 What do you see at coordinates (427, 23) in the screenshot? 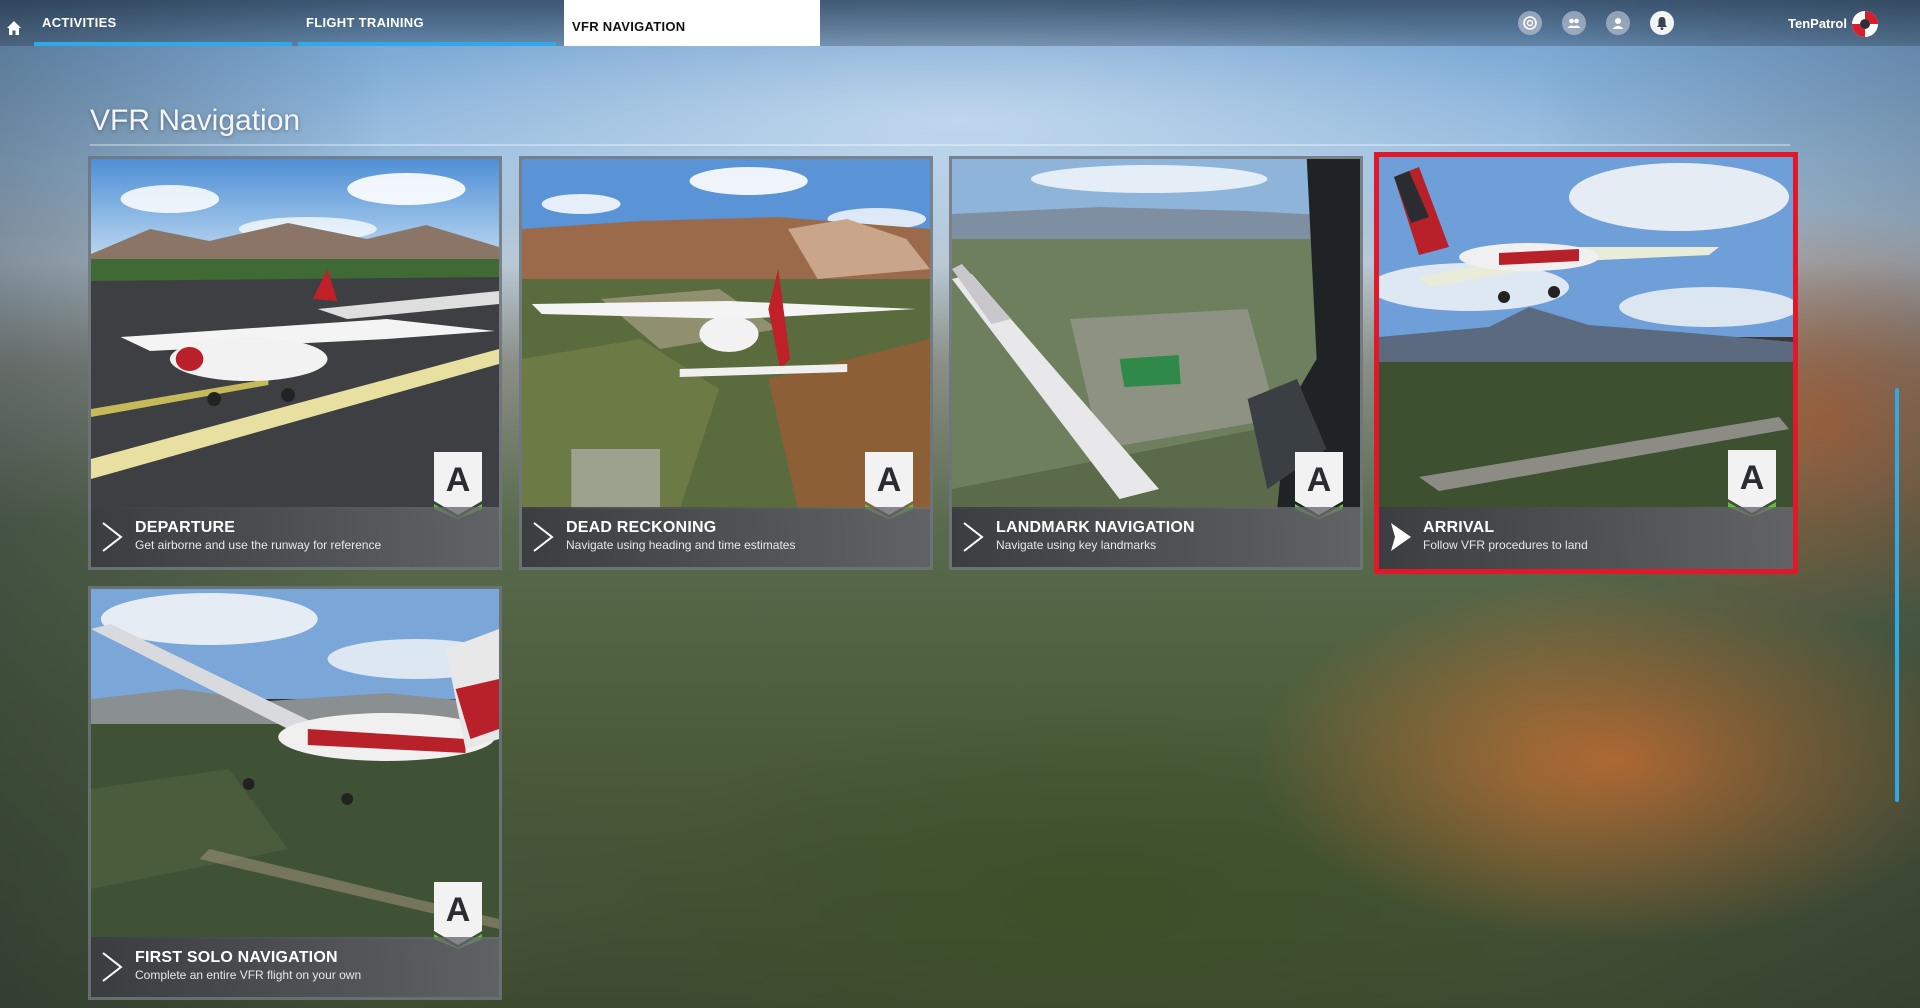
I see `tab-flight-training: FLIGHT TRAINING` at bounding box center [427, 23].